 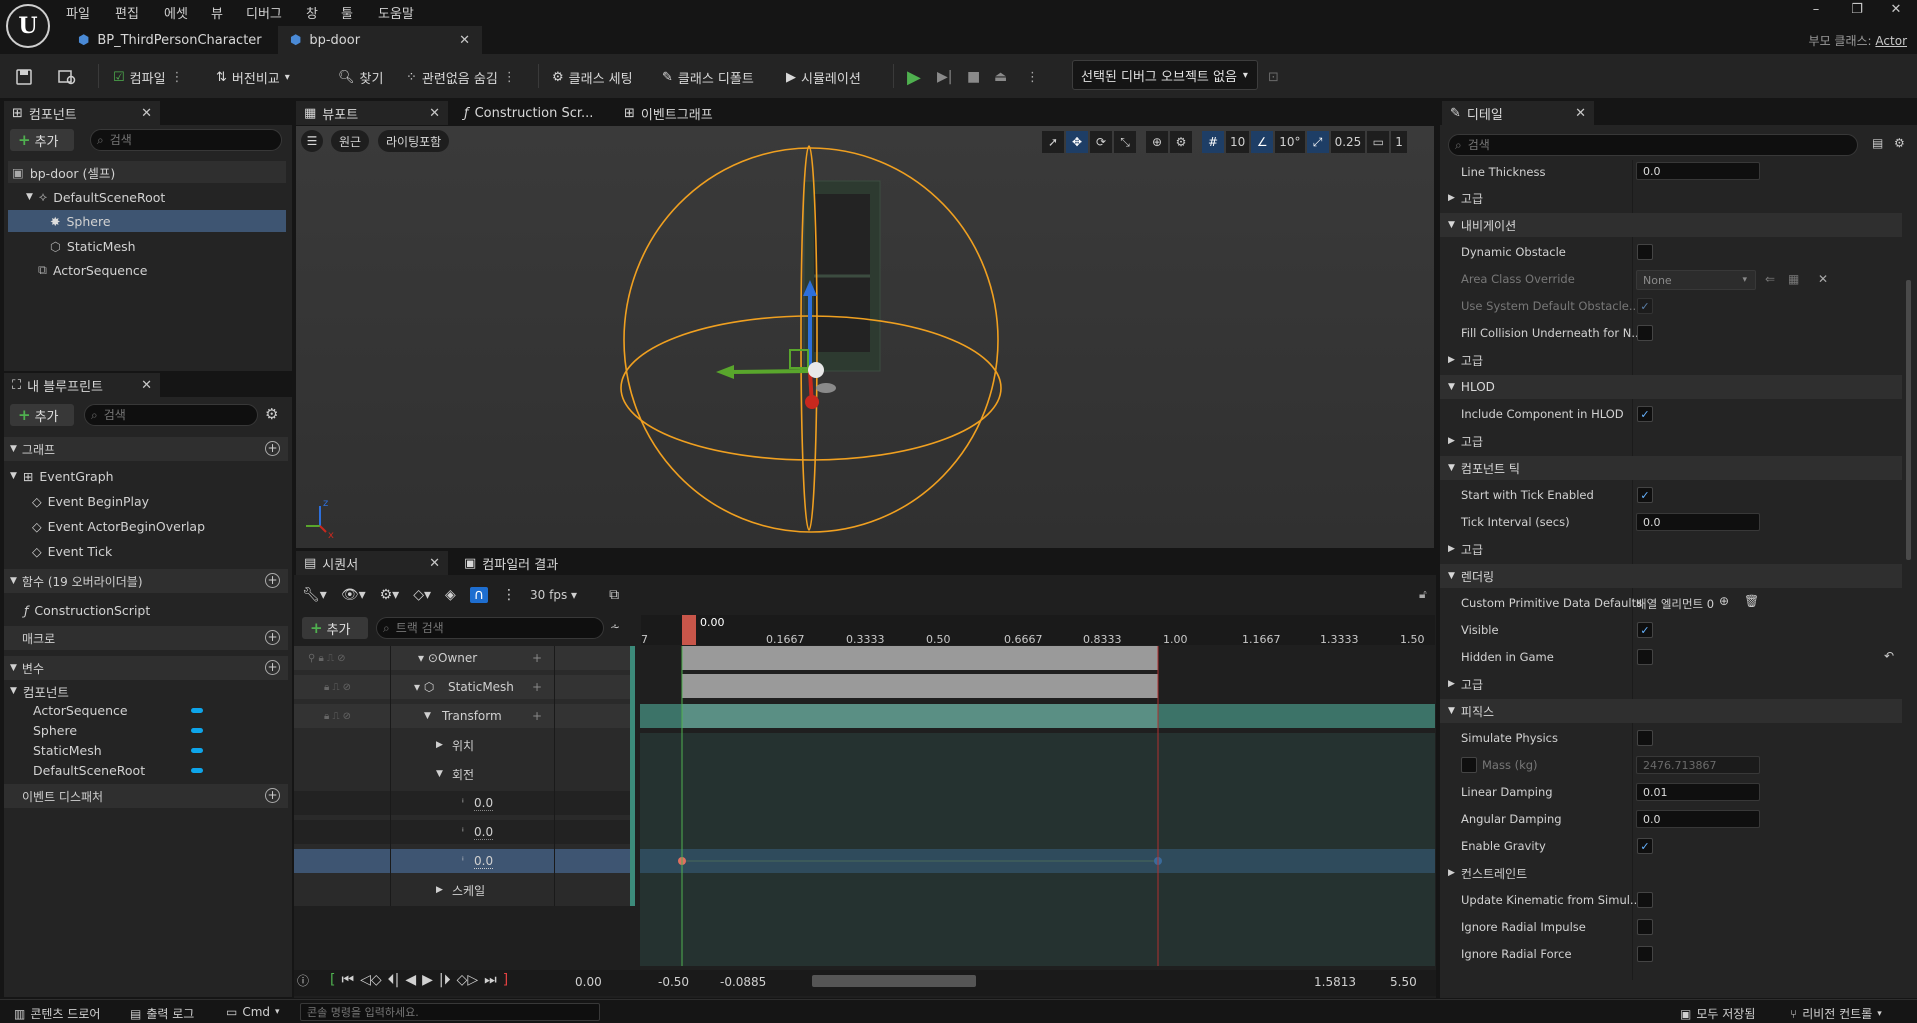 What do you see at coordinates (1645, 630) in the screenshot?
I see `visible-checkbox: ✓` at bounding box center [1645, 630].